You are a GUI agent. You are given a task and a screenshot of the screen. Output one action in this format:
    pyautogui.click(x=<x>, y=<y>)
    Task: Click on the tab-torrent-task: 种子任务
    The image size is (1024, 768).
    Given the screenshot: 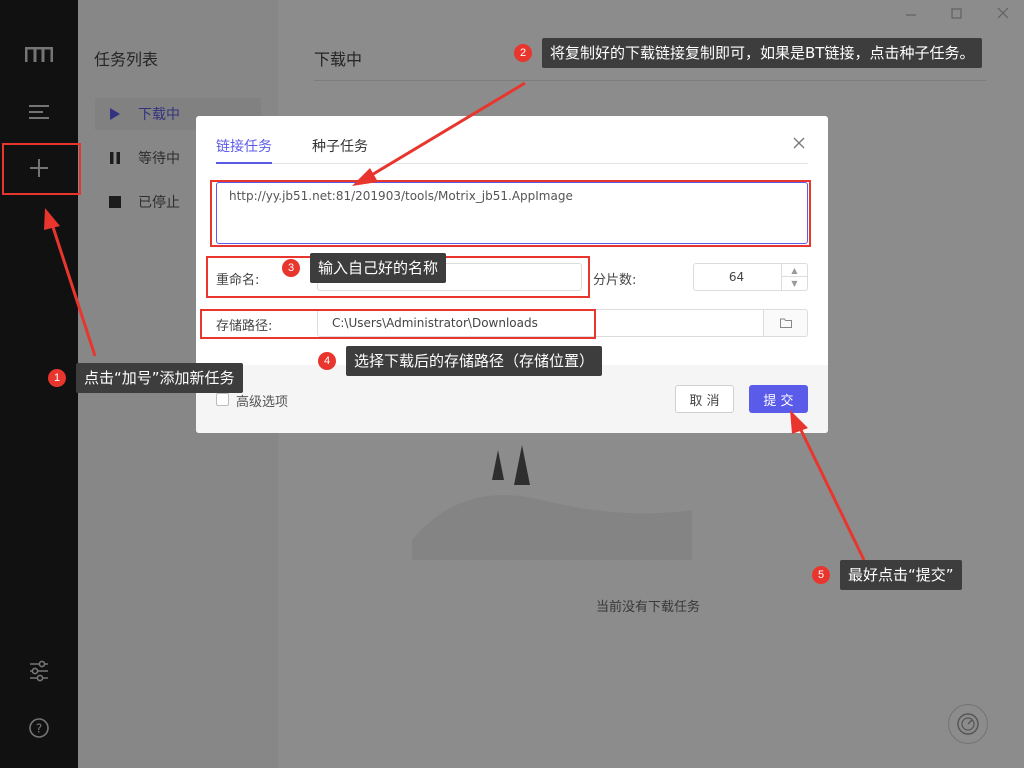 What is the action you would take?
    pyautogui.click(x=340, y=150)
    